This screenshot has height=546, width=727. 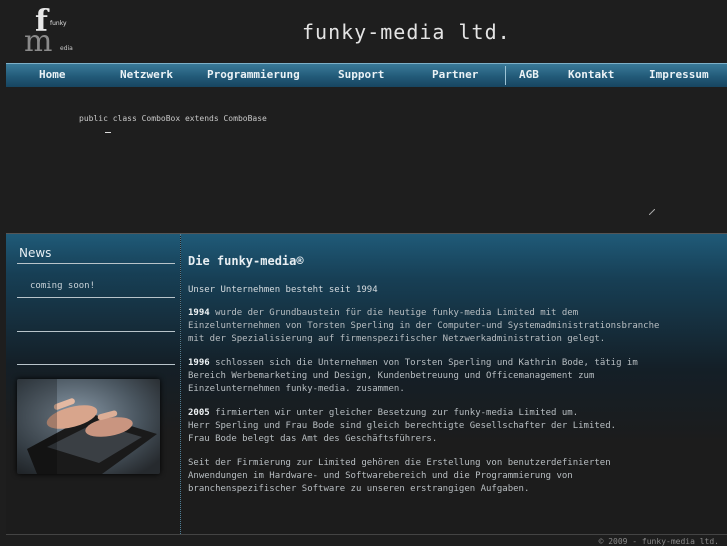 What do you see at coordinates (505, 75) in the screenshot?
I see `nav-separator` at bounding box center [505, 75].